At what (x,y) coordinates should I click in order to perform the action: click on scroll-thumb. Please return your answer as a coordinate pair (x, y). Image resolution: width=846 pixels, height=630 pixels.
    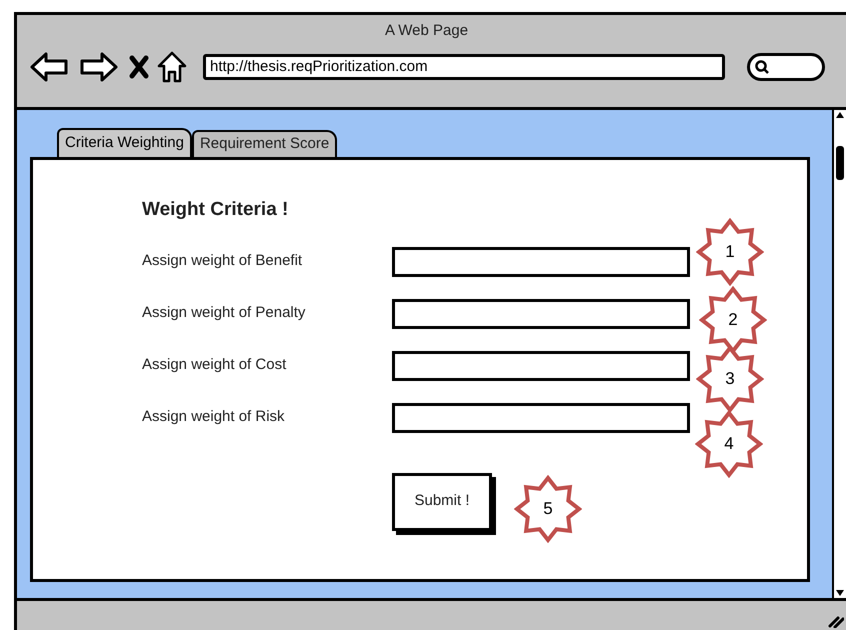
    Looking at the image, I should click on (840, 163).